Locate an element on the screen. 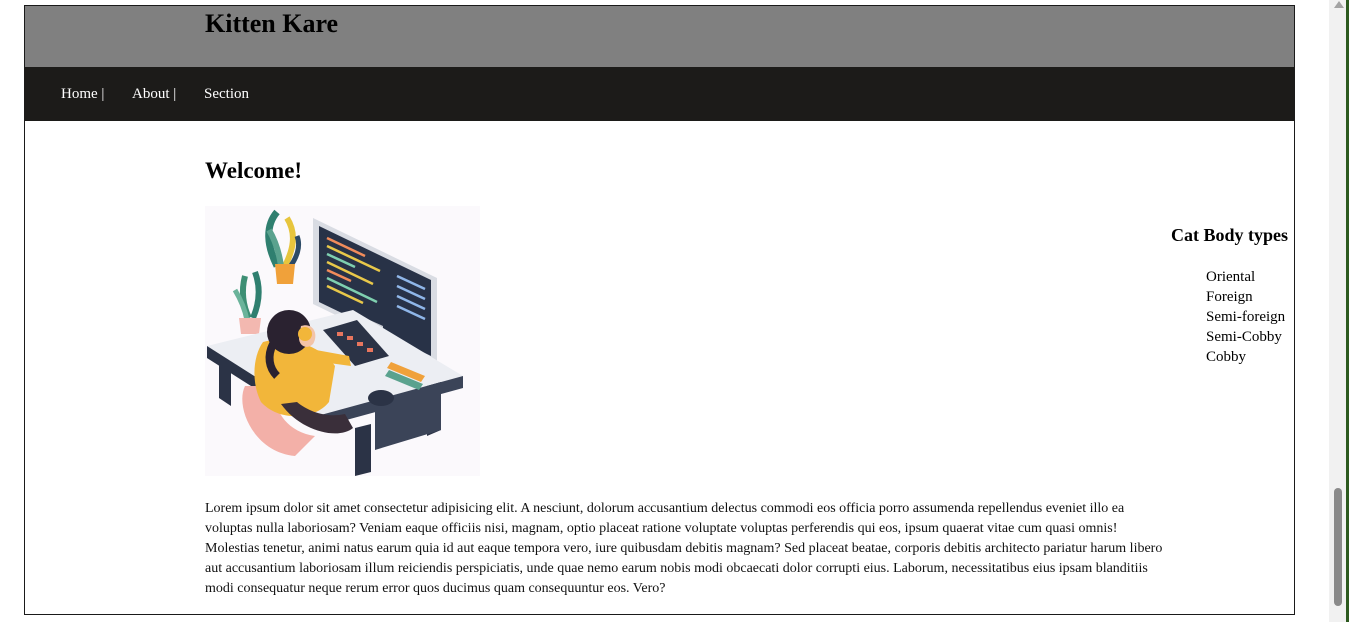  scroll-up-arrow-icon is located at coordinates (1339, 4).